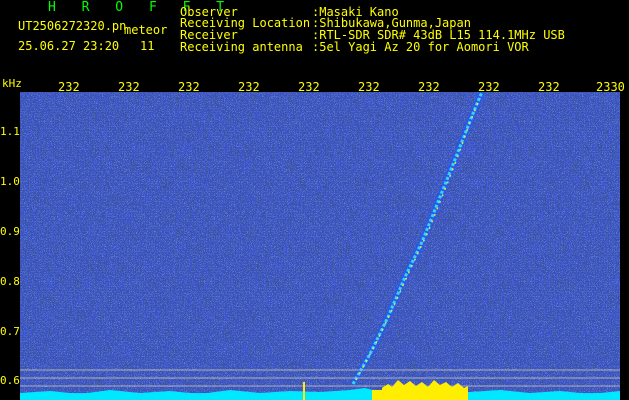  I want to click on filename-suffix: meteor, so click(146, 30).